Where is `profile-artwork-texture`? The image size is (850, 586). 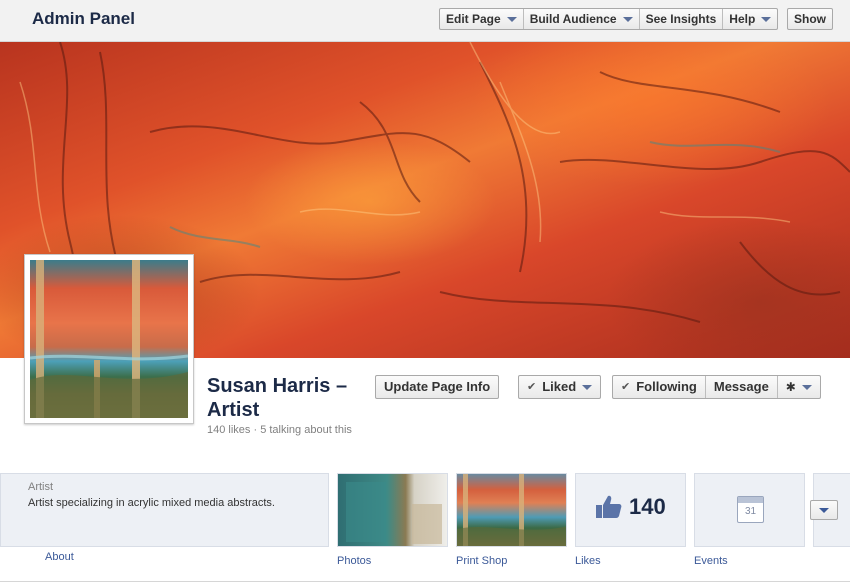
profile-artwork-texture is located at coordinates (109, 339).